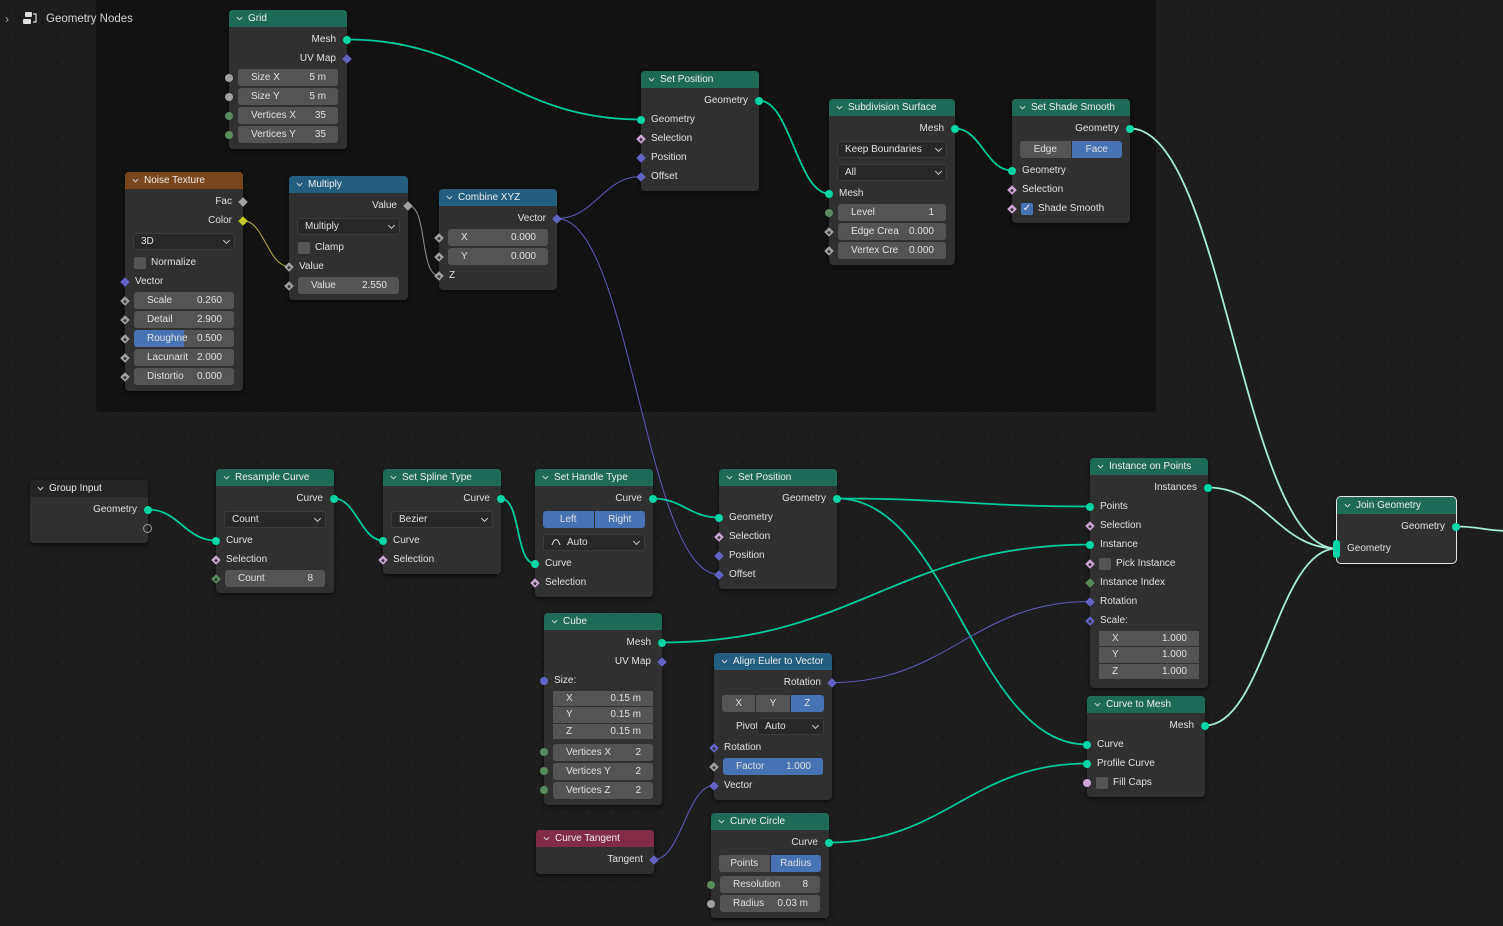  What do you see at coordinates (773, 766) in the screenshot?
I see `number-field: Factor 1.000` at bounding box center [773, 766].